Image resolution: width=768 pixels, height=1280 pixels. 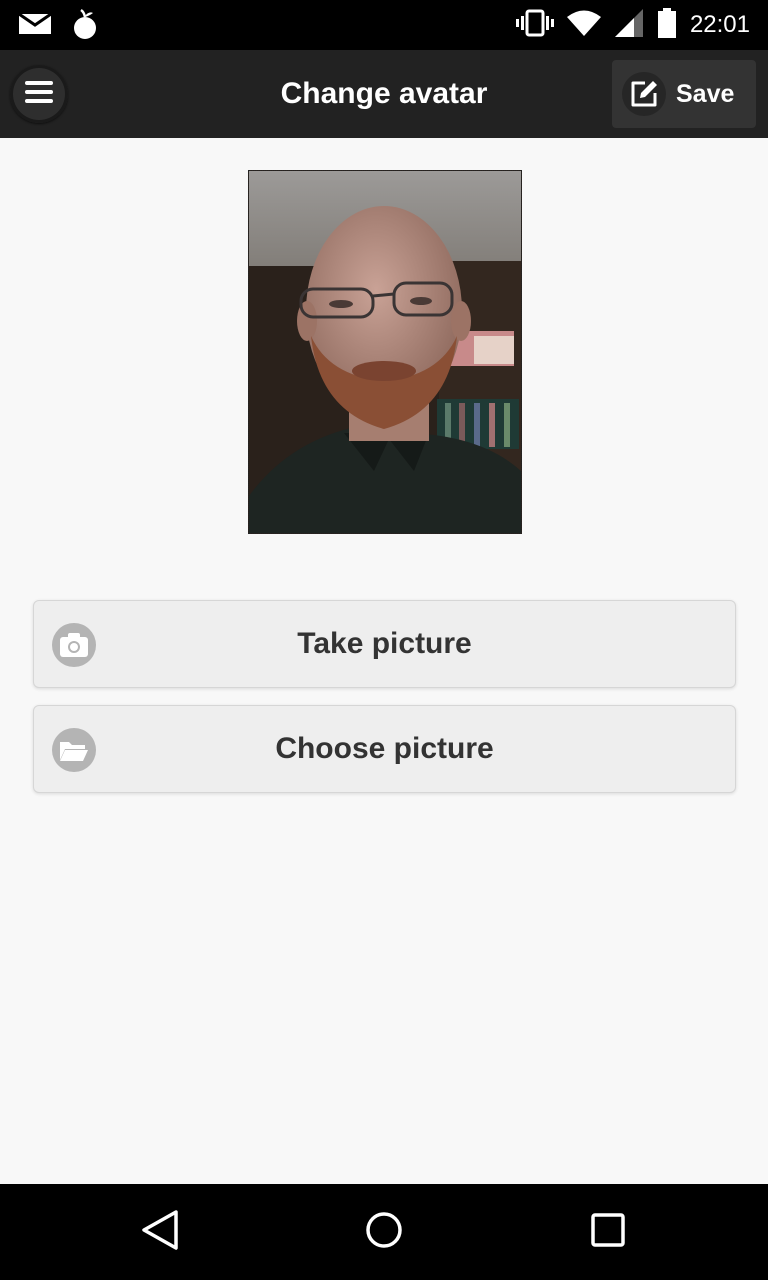 What do you see at coordinates (667, 25) in the screenshot?
I see `battery-icon` at bounding box center [667, 25].